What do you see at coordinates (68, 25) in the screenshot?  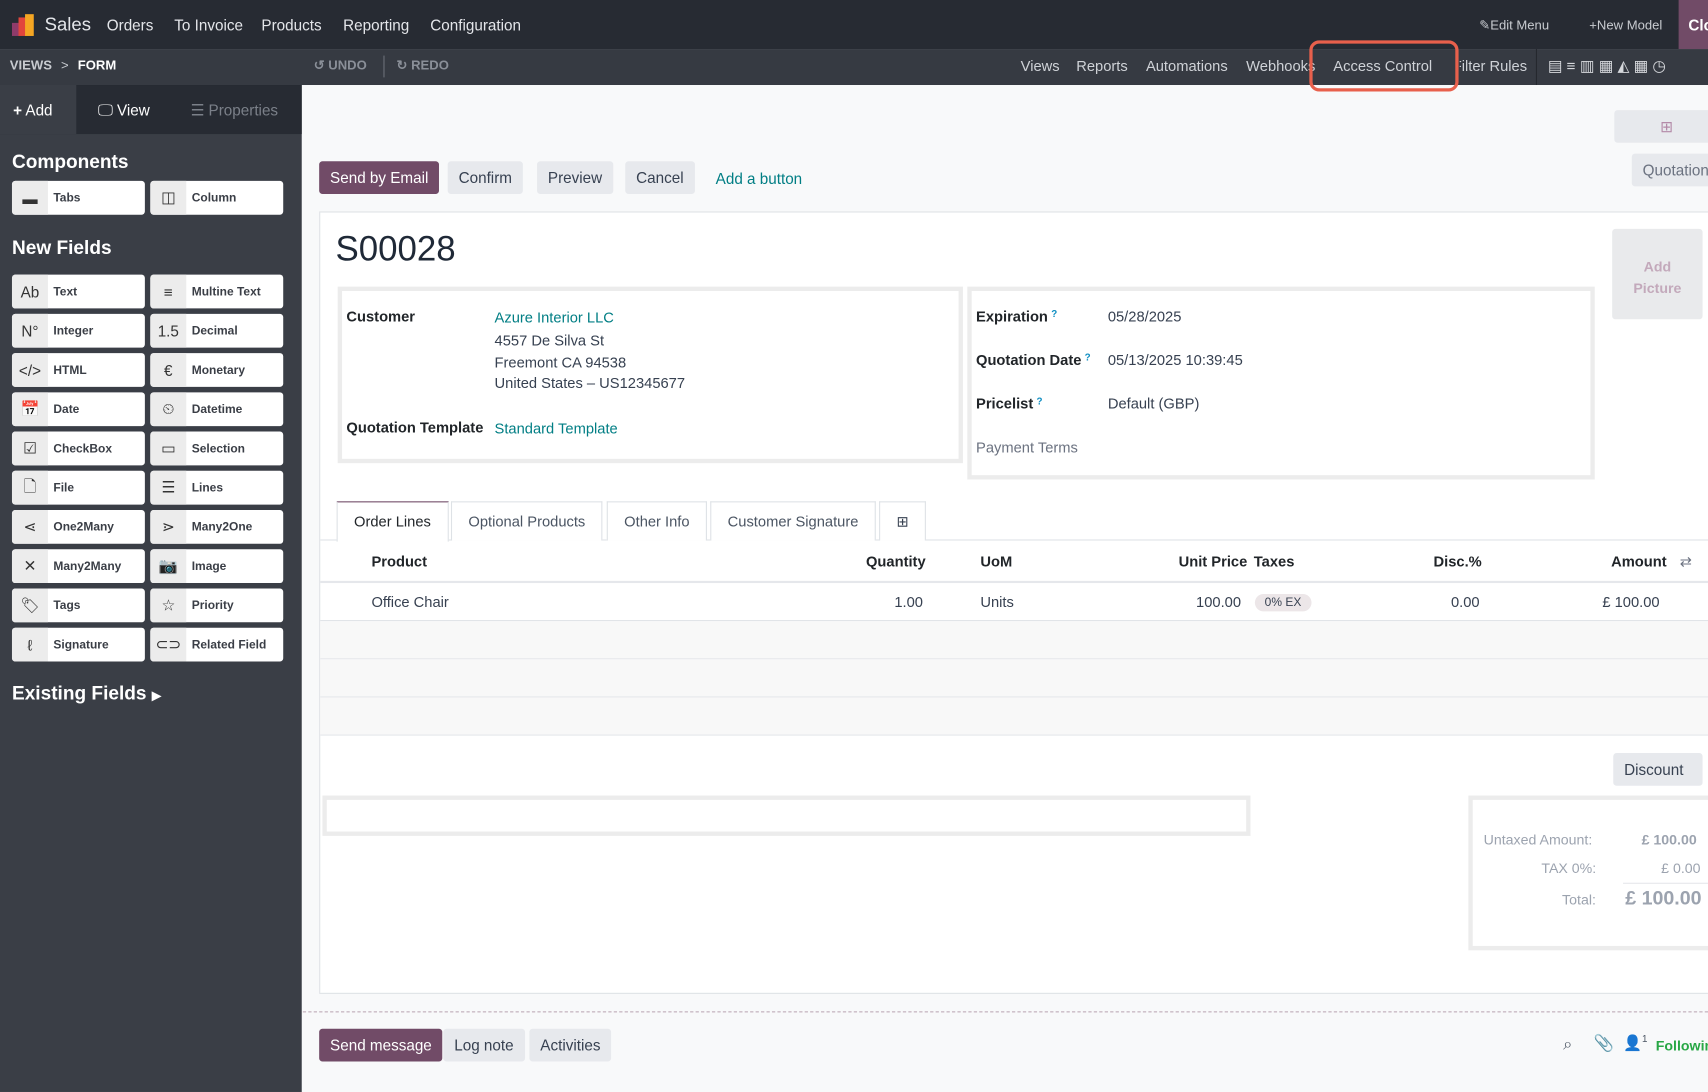 I see `app-name: Sales` at bounding box center [68, 25].